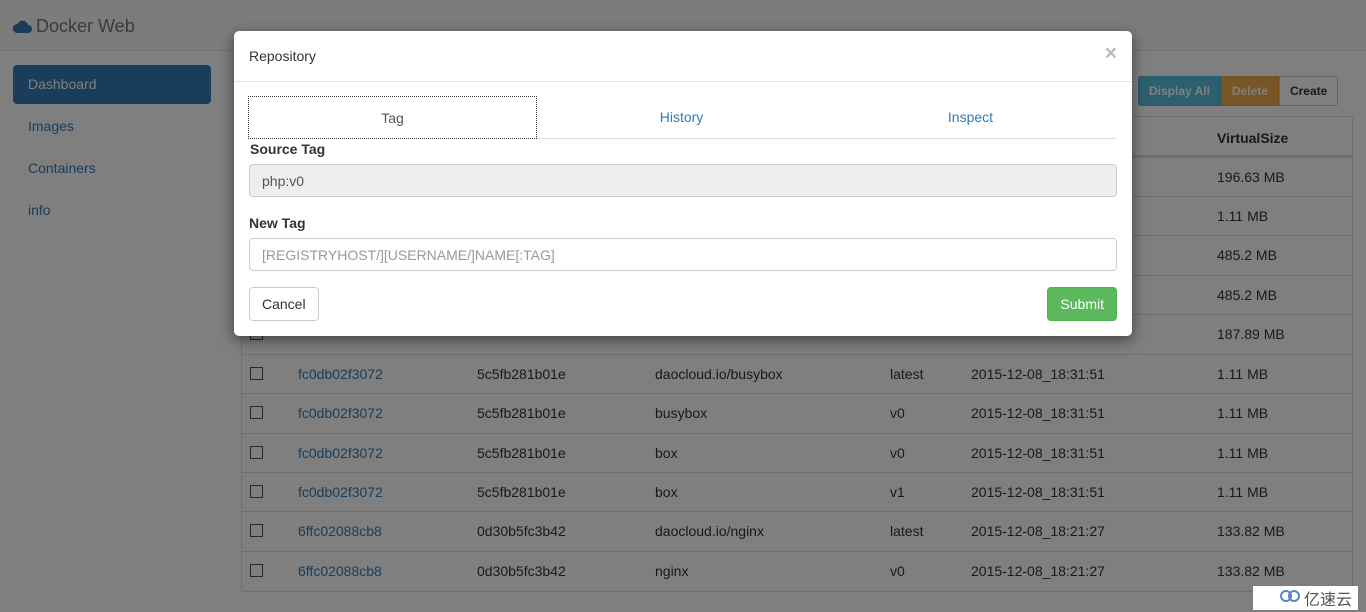 The height and width of the screenshot is (612, 1366). I want to click on new-tag-label: New Tag, so click(277, 223).